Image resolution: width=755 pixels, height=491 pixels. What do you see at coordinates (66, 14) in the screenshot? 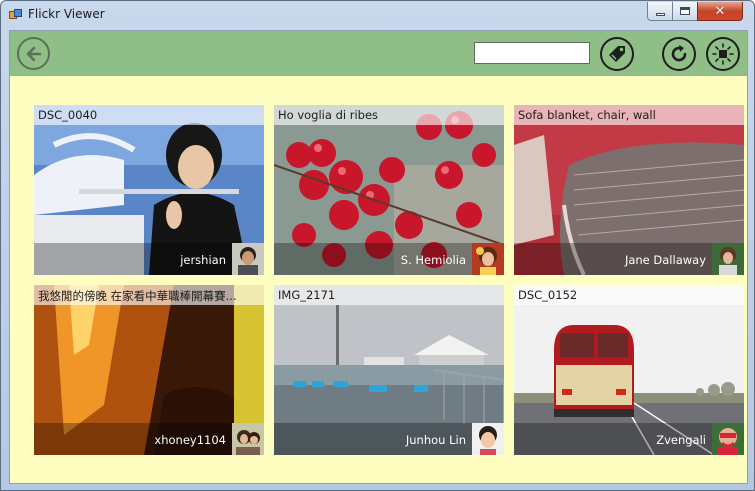
I see `window-title: Flickr Viewer` at bounding box center [66, 14].